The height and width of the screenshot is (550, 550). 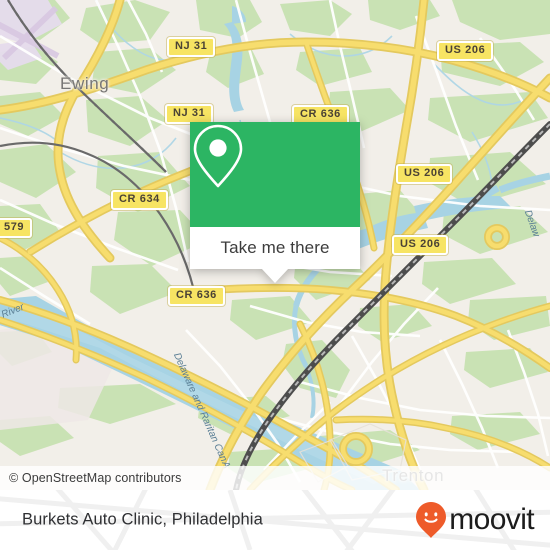 I want to click on map-pin-icon, so click(x=218, y=156).